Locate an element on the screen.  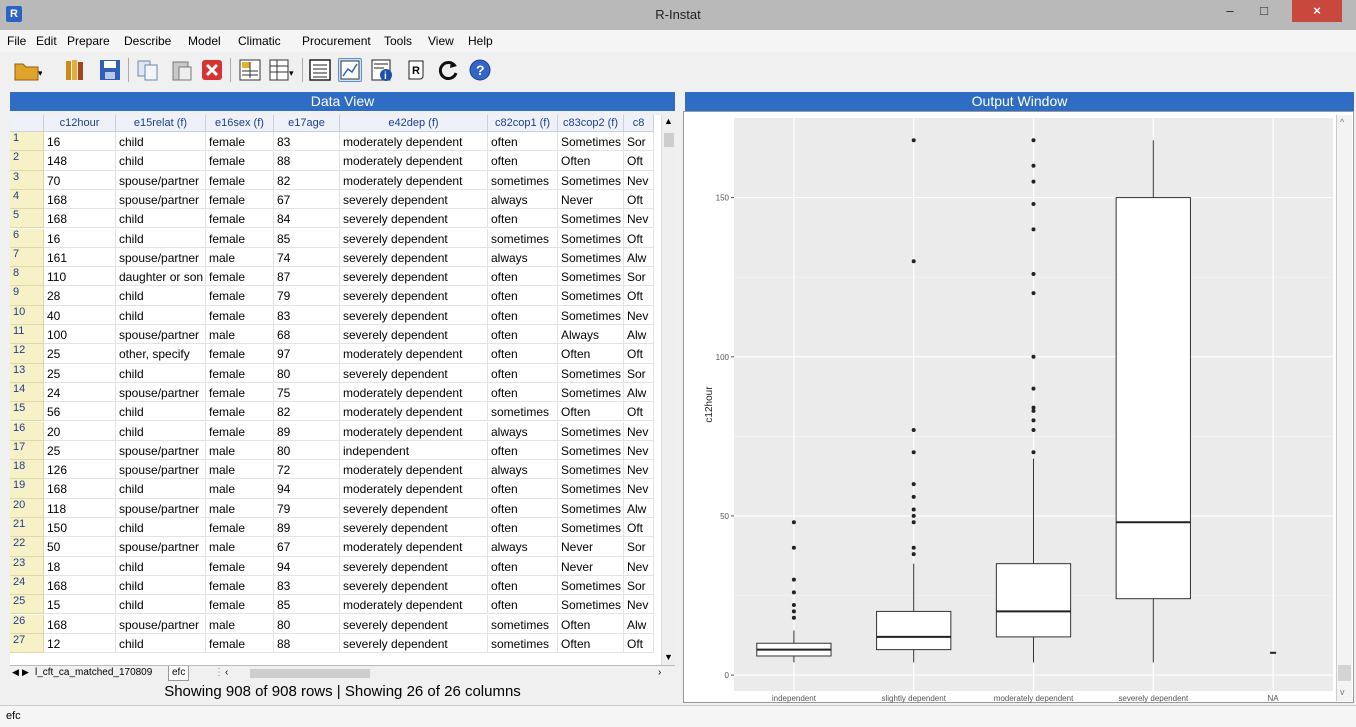
column-header: e17age is located at coordinates (307, 123).